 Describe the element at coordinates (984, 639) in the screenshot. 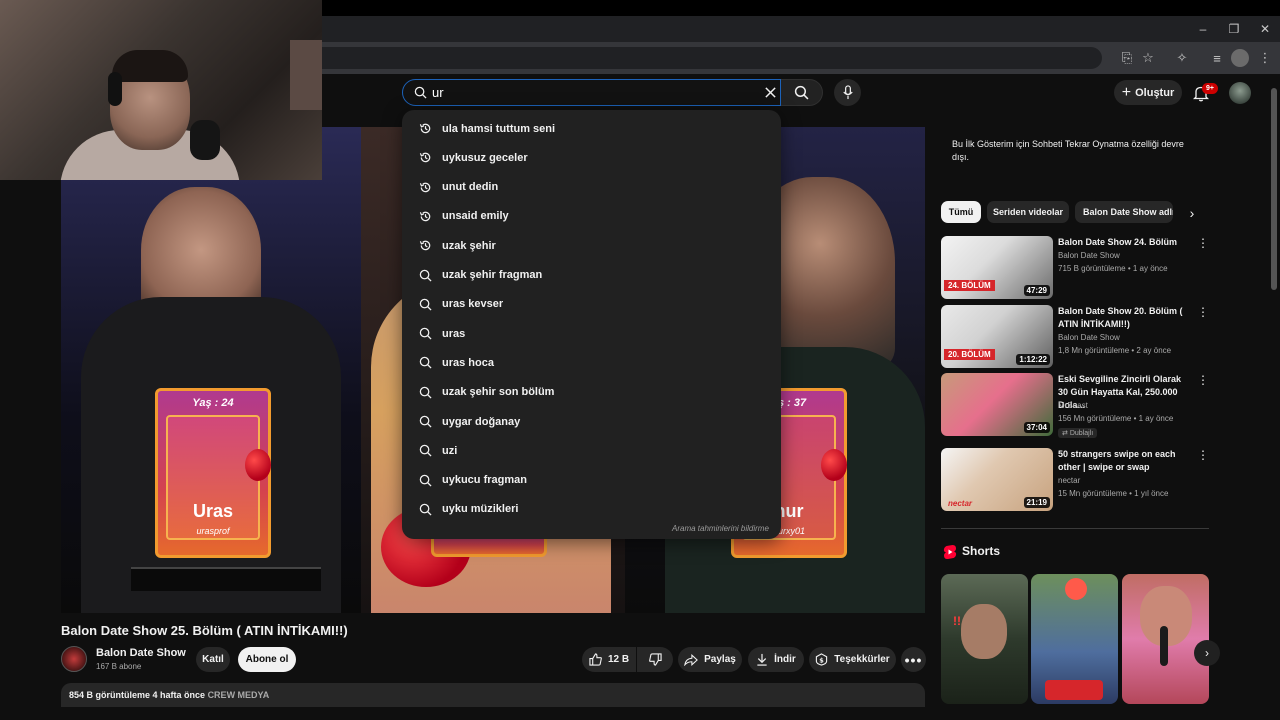

I see `short-thumbnail: !!` at that location.